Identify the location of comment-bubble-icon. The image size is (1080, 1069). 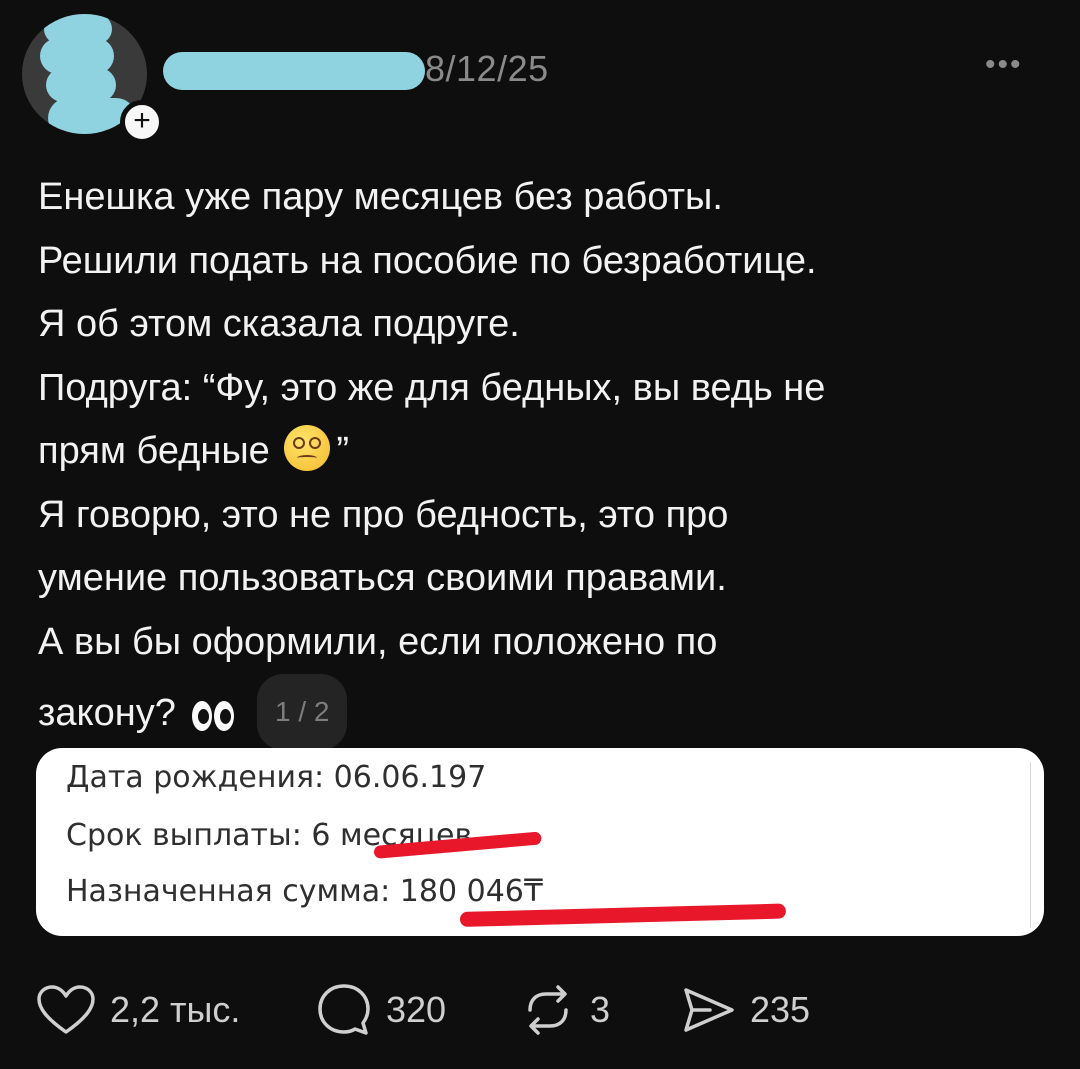
(344, 1009).